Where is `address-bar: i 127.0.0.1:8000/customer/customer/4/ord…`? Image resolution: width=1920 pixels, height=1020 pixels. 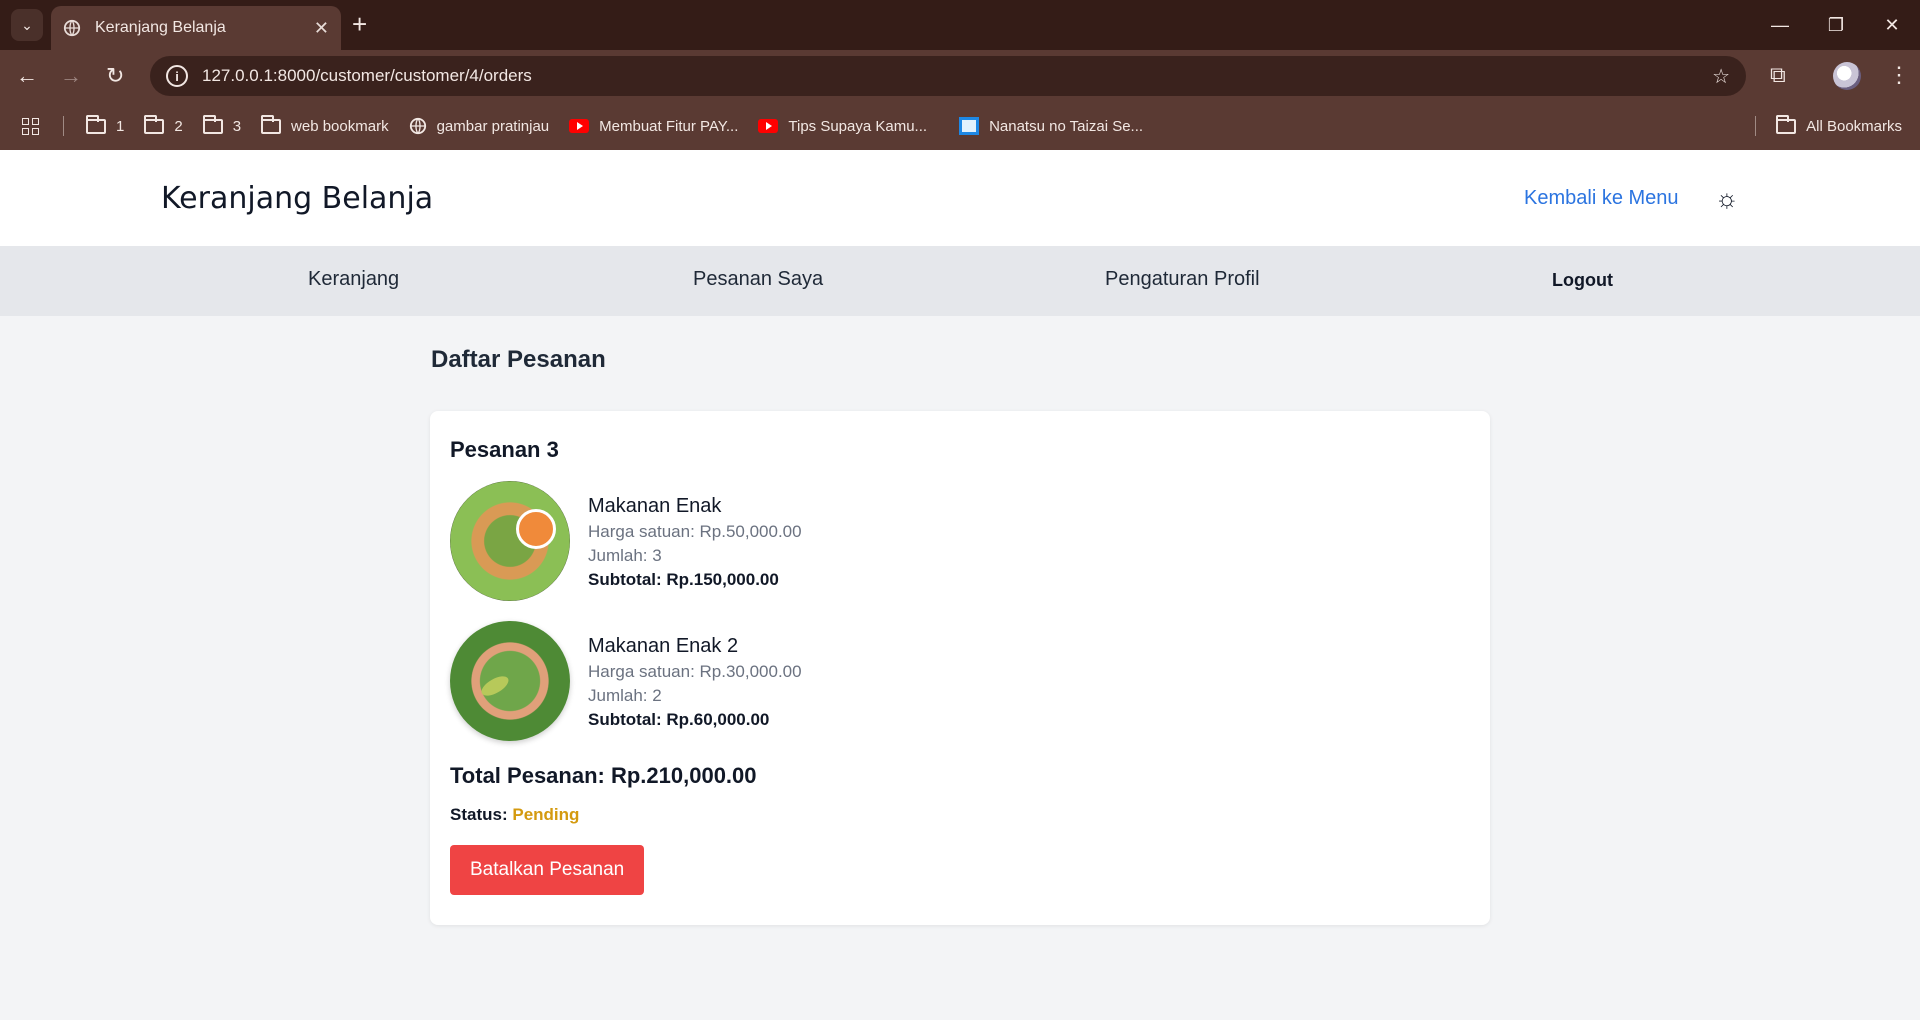 address-bar: i 127.0.0.1:8000/customer/customer/4/ord… is located at coordinates (948, 76).